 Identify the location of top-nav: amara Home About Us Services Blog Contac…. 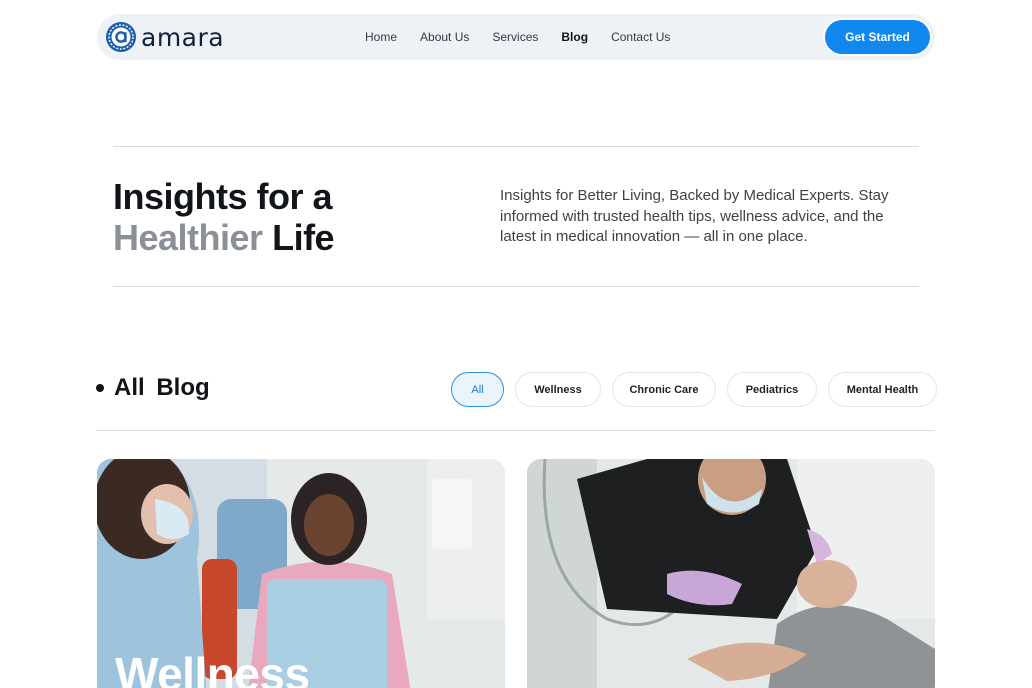
(516, 37).